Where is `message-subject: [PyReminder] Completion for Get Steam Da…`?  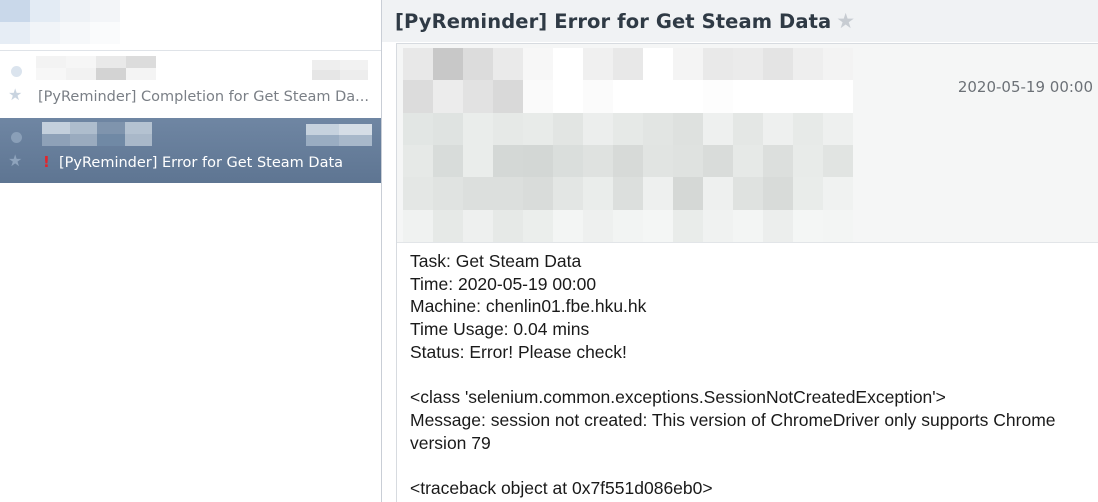 message-subject: [PyReminder] Completion for Get Steam Da… is located at coordinates (203, 97).